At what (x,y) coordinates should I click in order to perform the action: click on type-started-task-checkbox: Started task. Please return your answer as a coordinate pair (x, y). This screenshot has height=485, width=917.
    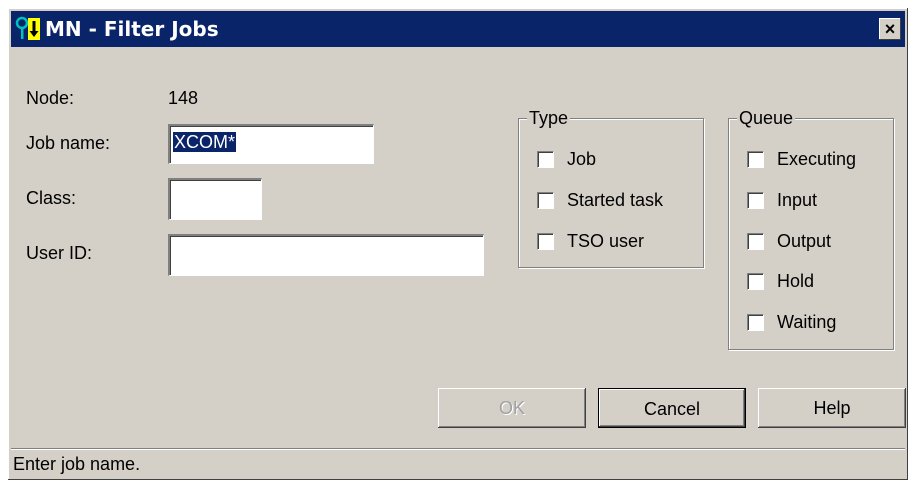
    Looking at the image, I should click on (600, 200).